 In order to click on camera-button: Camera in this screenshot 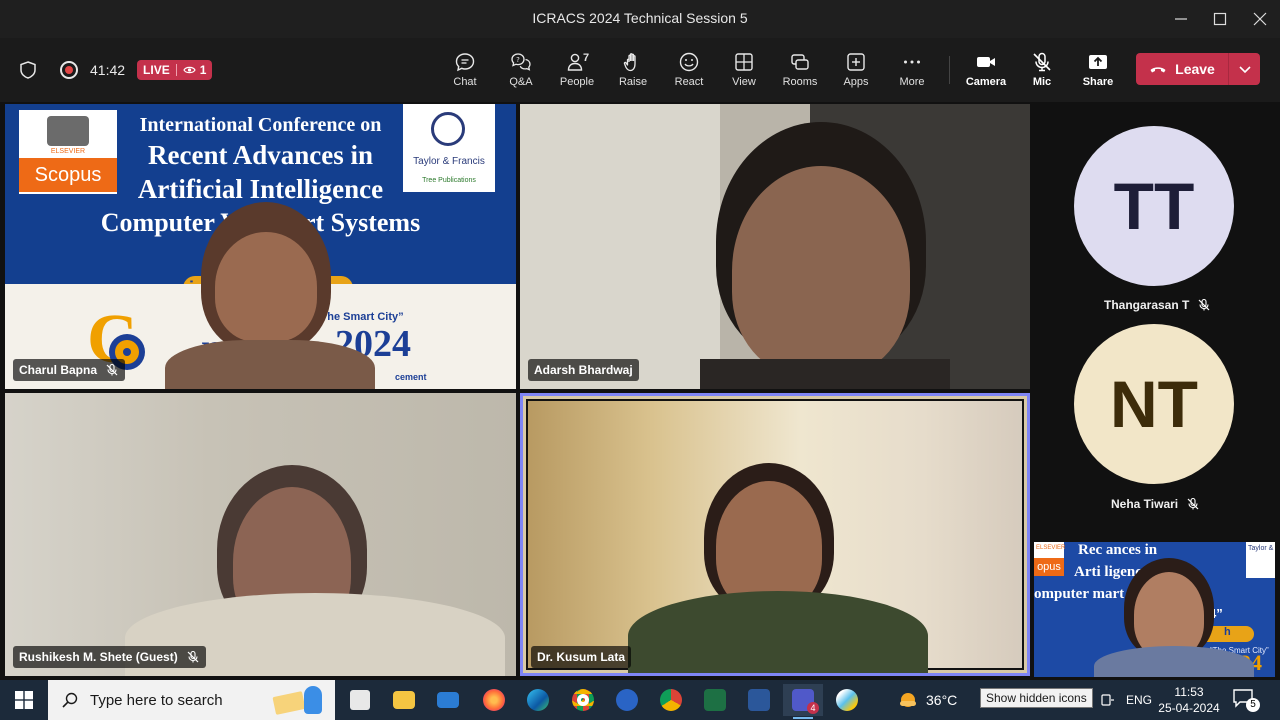, I will do `click(986, 69)`.